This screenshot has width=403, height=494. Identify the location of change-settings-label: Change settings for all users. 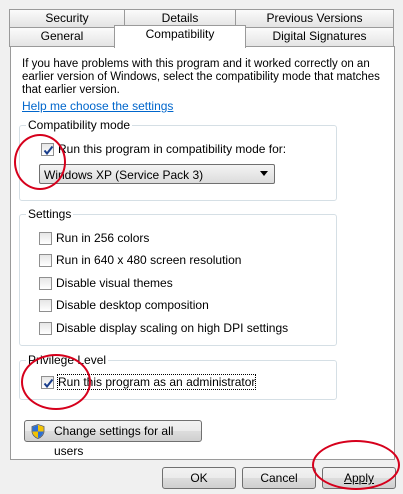
(114, 441).